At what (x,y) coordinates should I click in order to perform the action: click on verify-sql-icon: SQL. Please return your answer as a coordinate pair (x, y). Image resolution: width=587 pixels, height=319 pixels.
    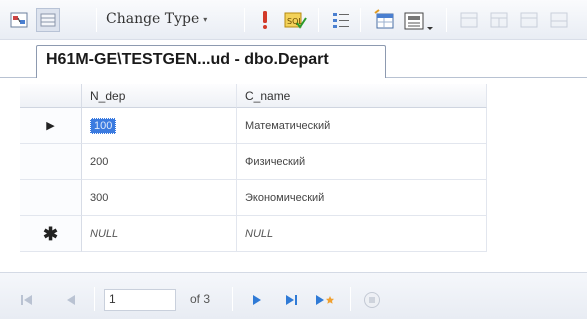
    Looking at the image, I should click on (295, 20).